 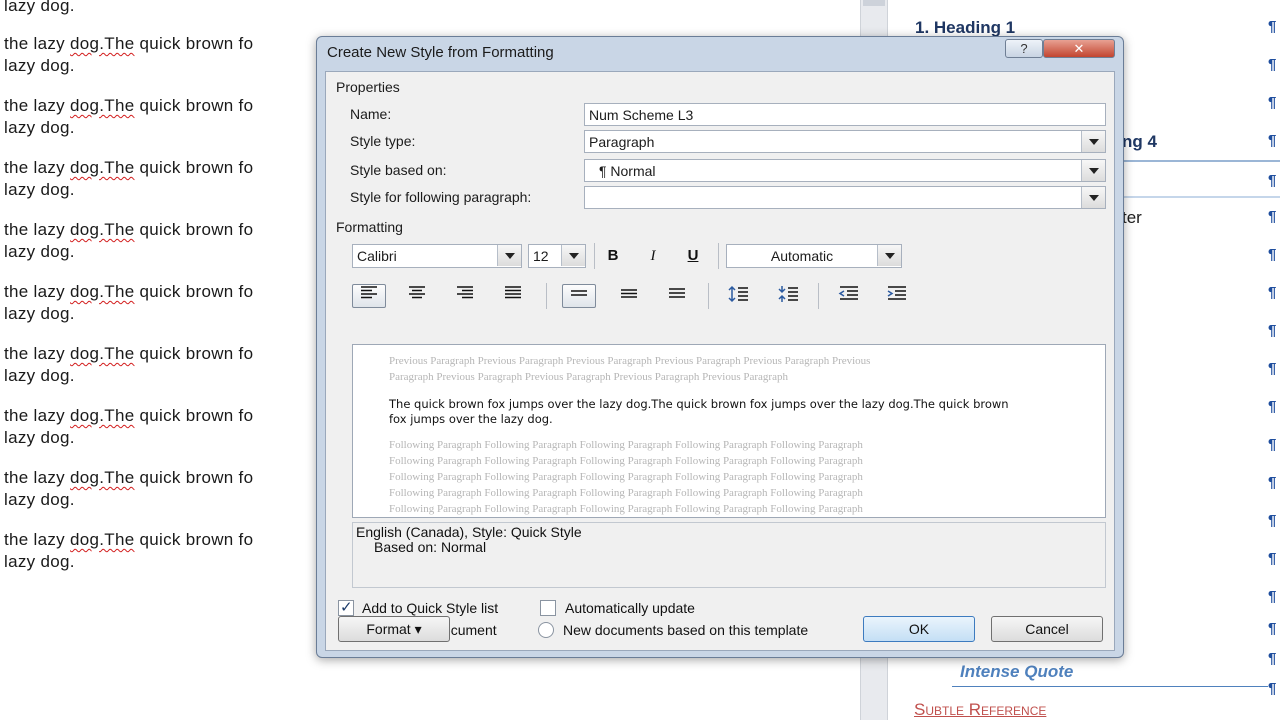 What do you see at coordinates (369, 296) in the screenshot?
I see `align-left-icon` at bounding box center [369, 296].